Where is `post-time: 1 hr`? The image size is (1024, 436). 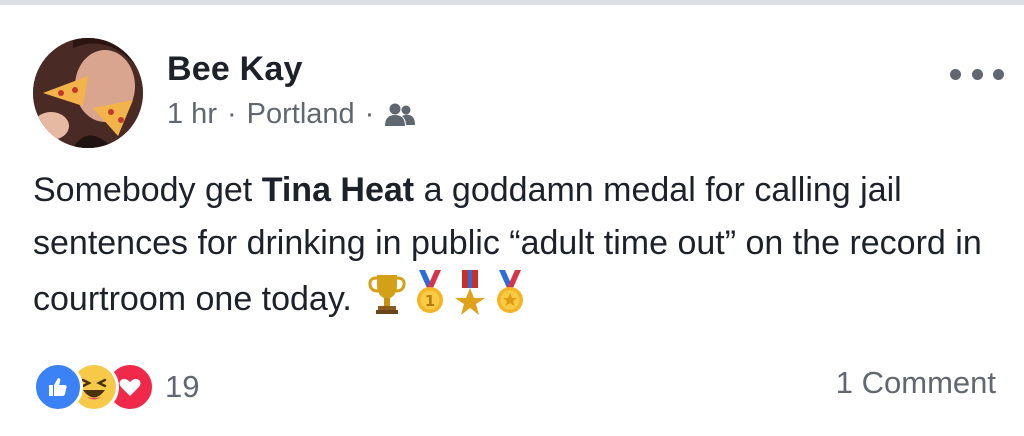 post-time: 1 hr is located at coordinates (192, 114).